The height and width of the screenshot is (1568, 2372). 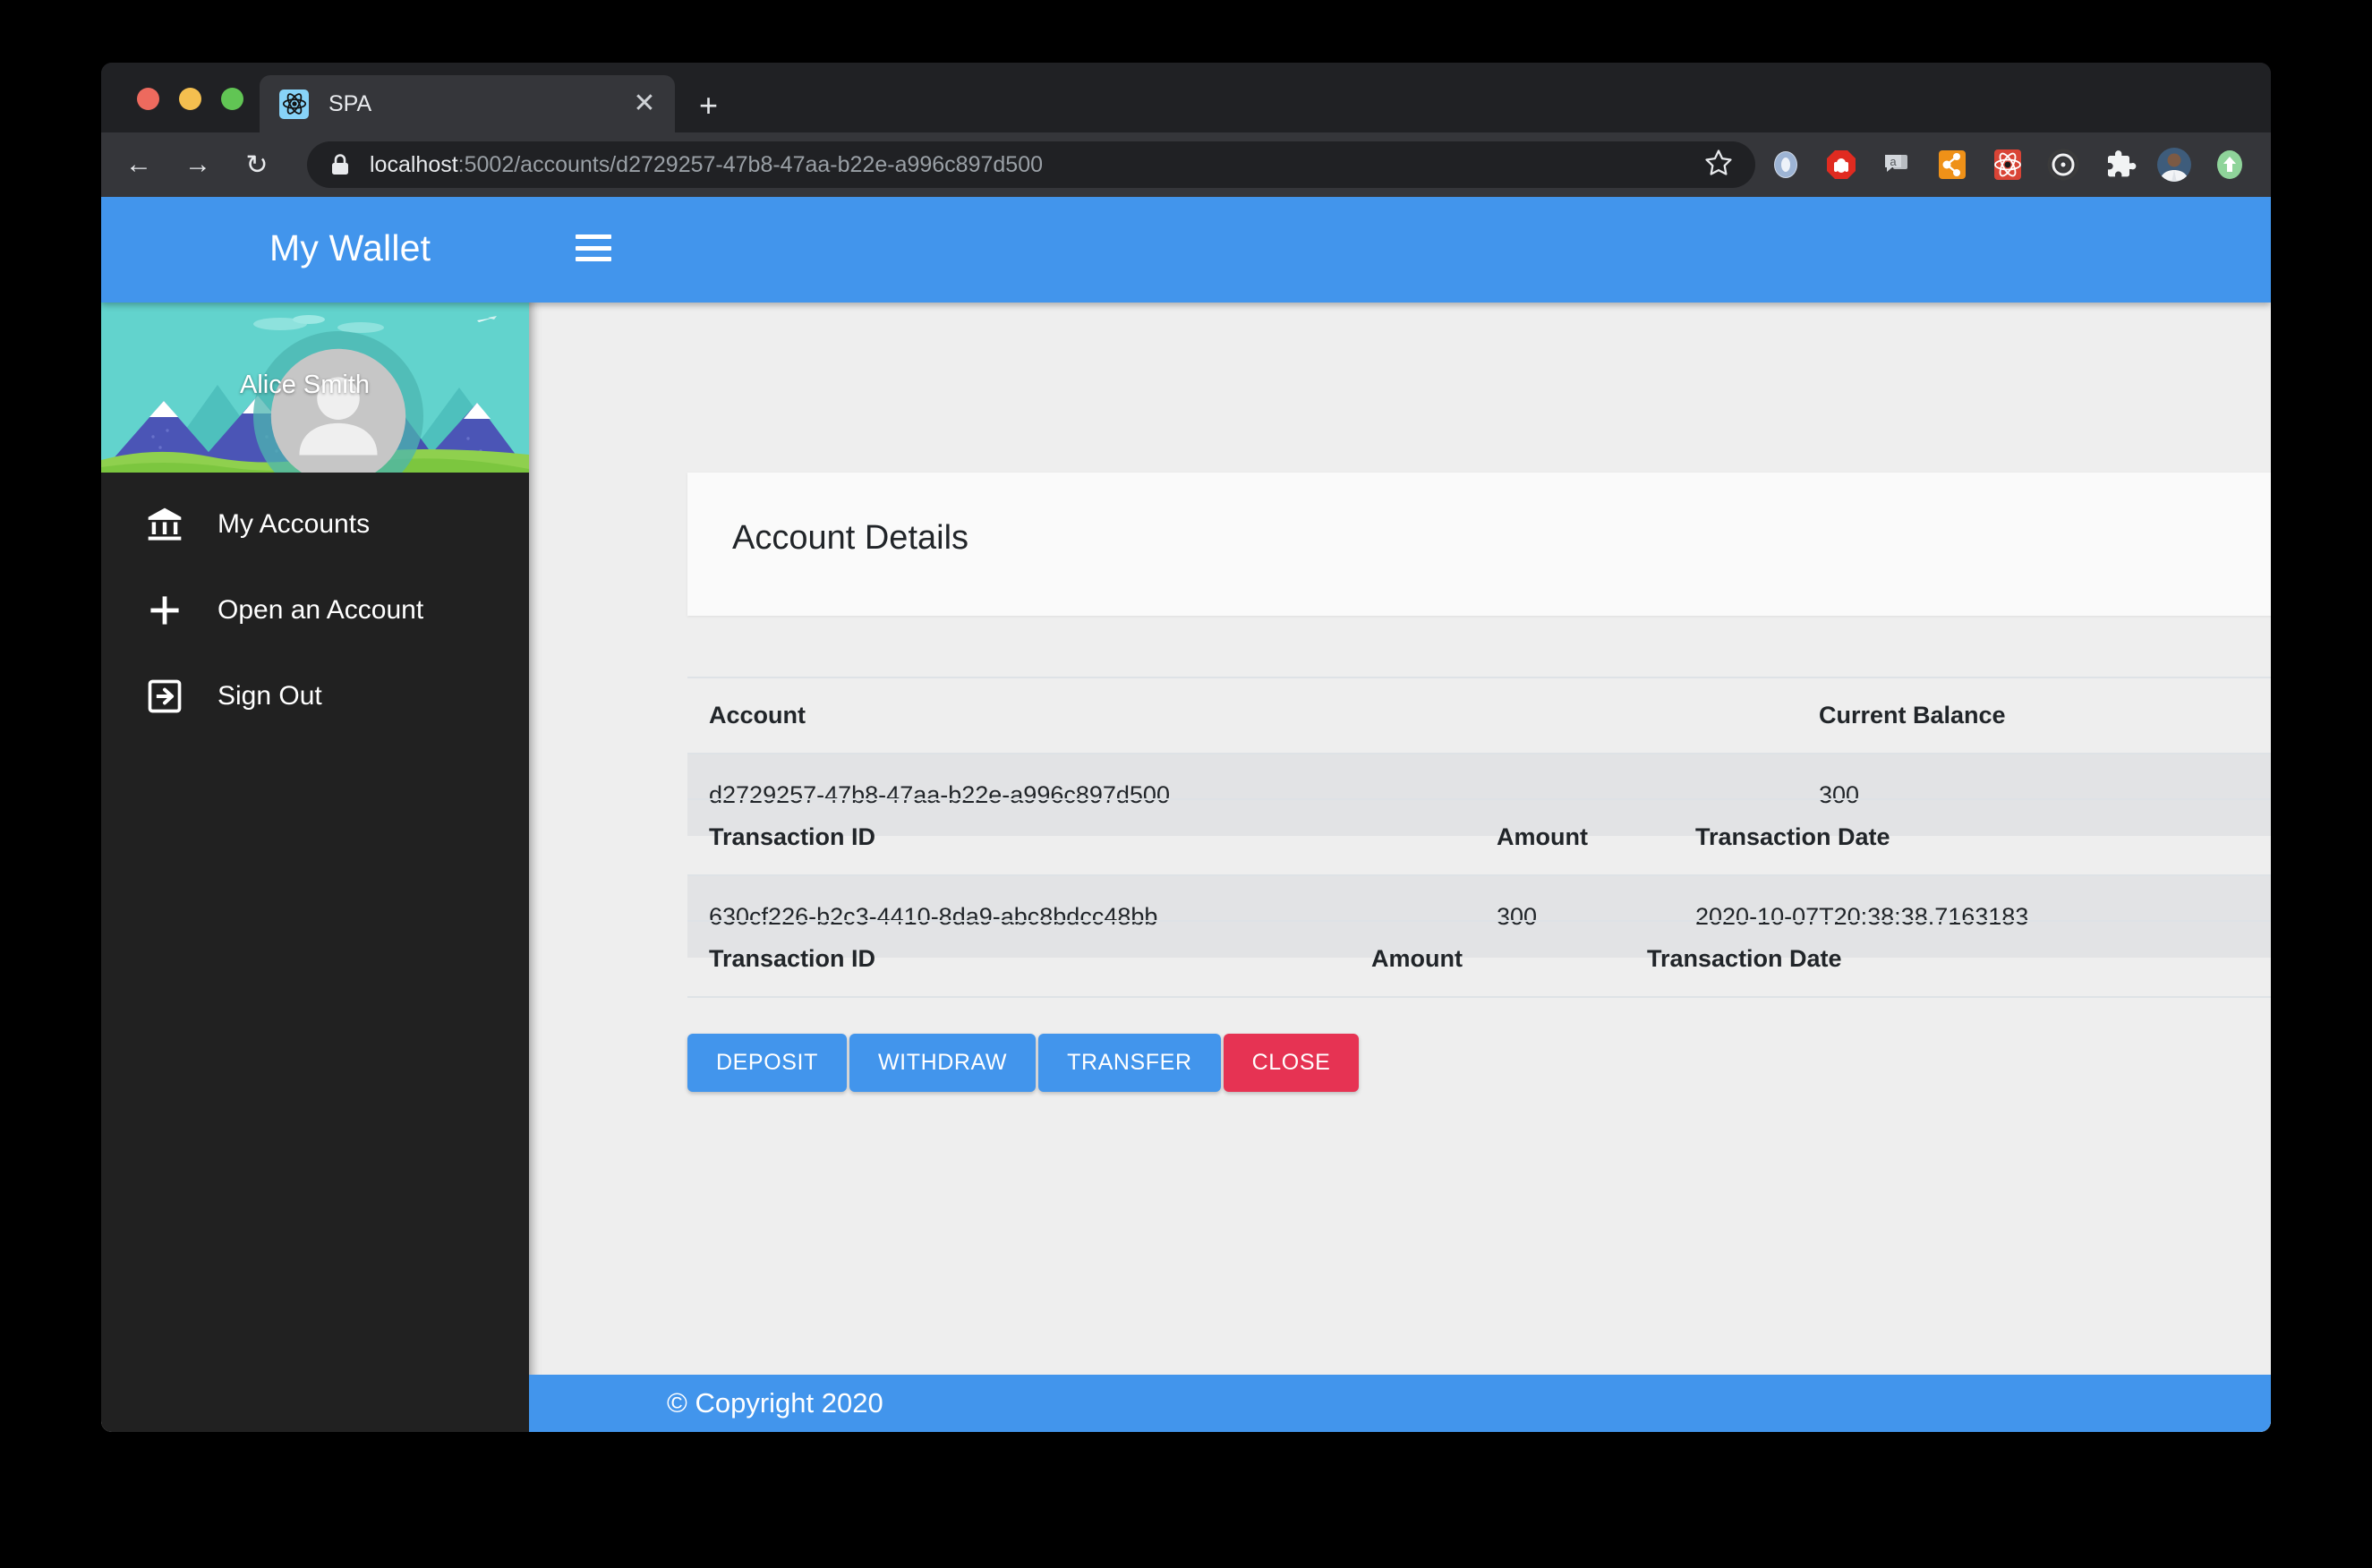 I want to click on target-rings-icon, so click(x=2063, y=165).